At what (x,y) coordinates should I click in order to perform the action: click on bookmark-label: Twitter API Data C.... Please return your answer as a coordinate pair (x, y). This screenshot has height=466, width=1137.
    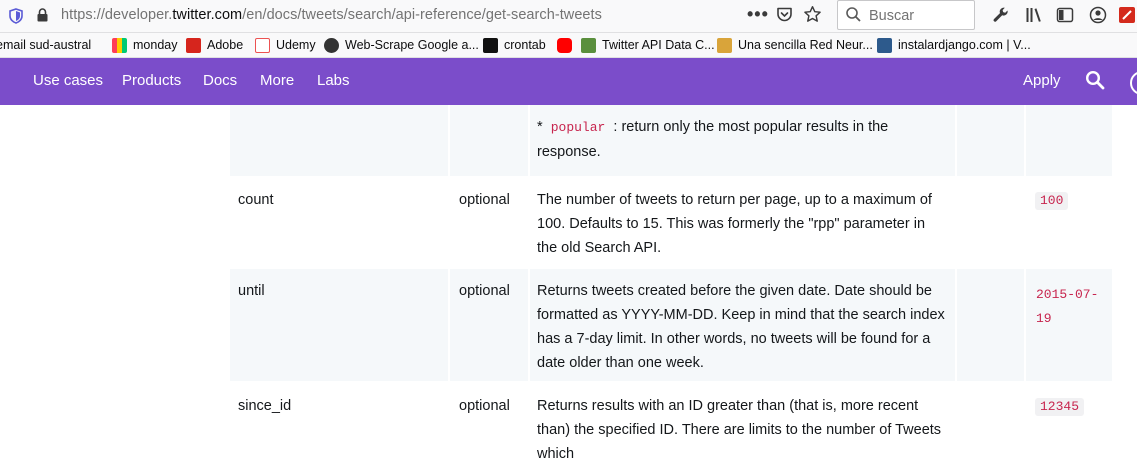
    Looking at the image, I should click on (658, 45).